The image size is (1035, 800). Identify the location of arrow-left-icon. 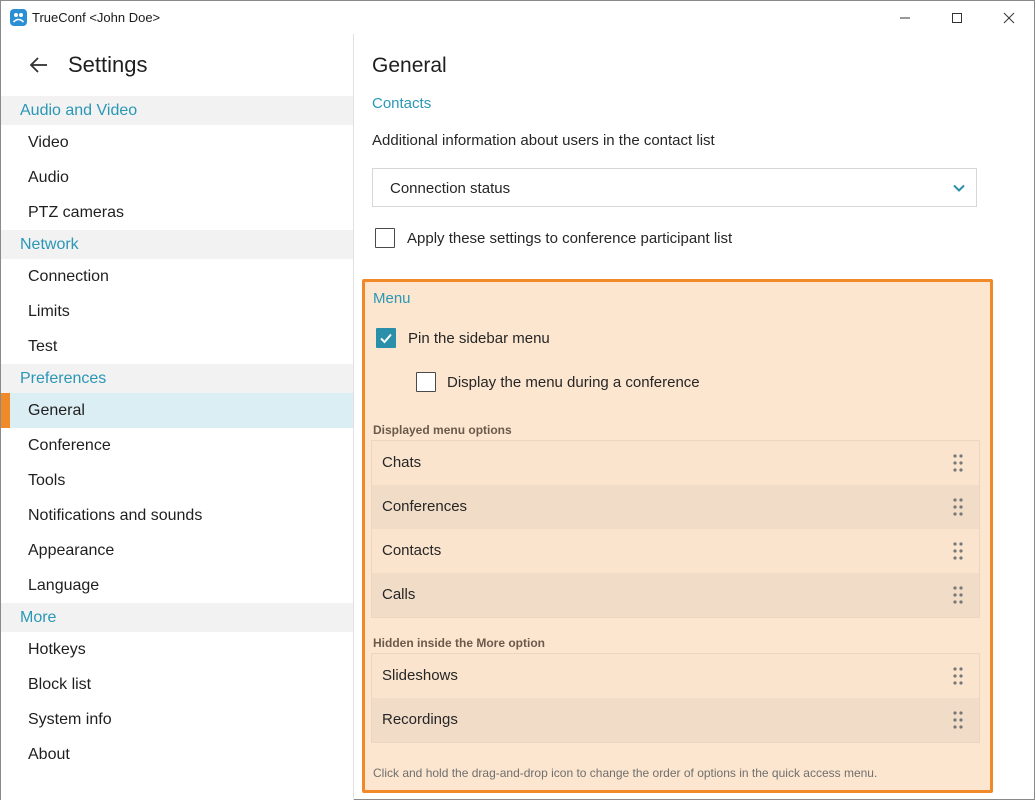
(38, 65).